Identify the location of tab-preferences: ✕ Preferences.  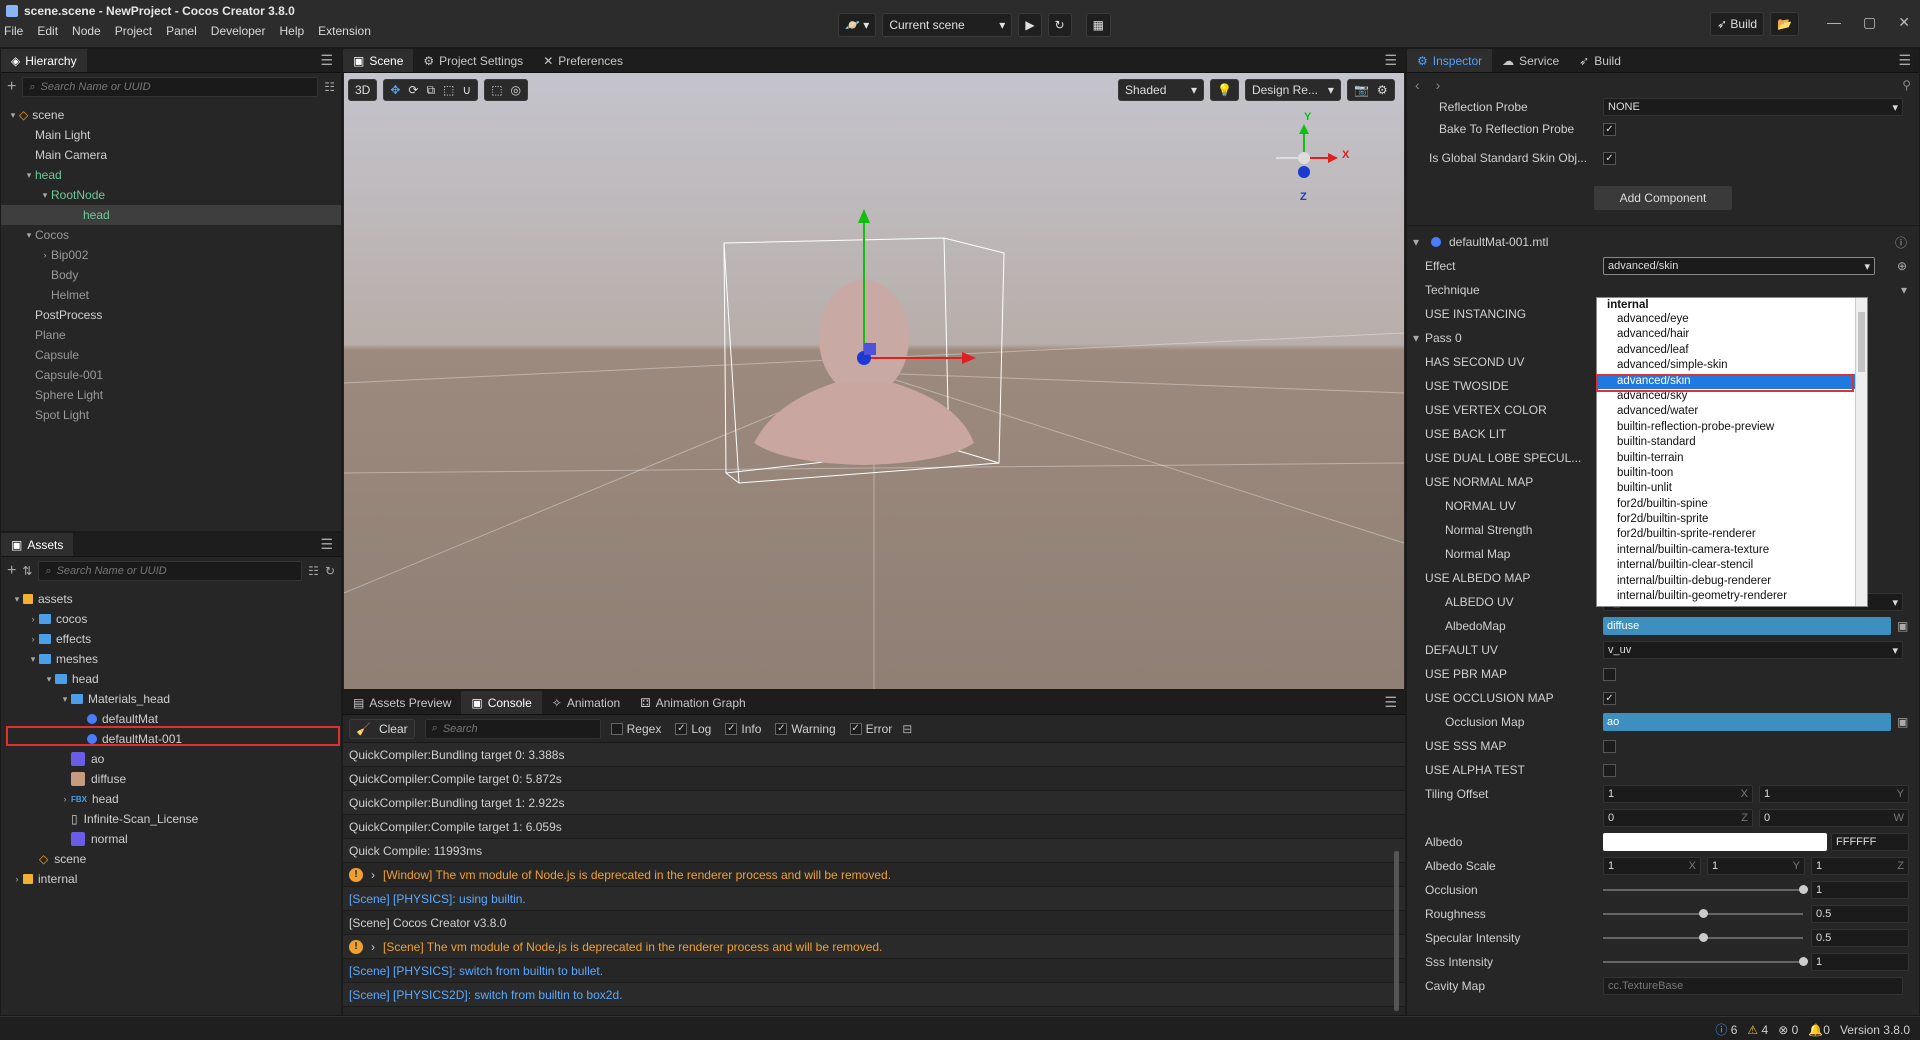
(583, 60).